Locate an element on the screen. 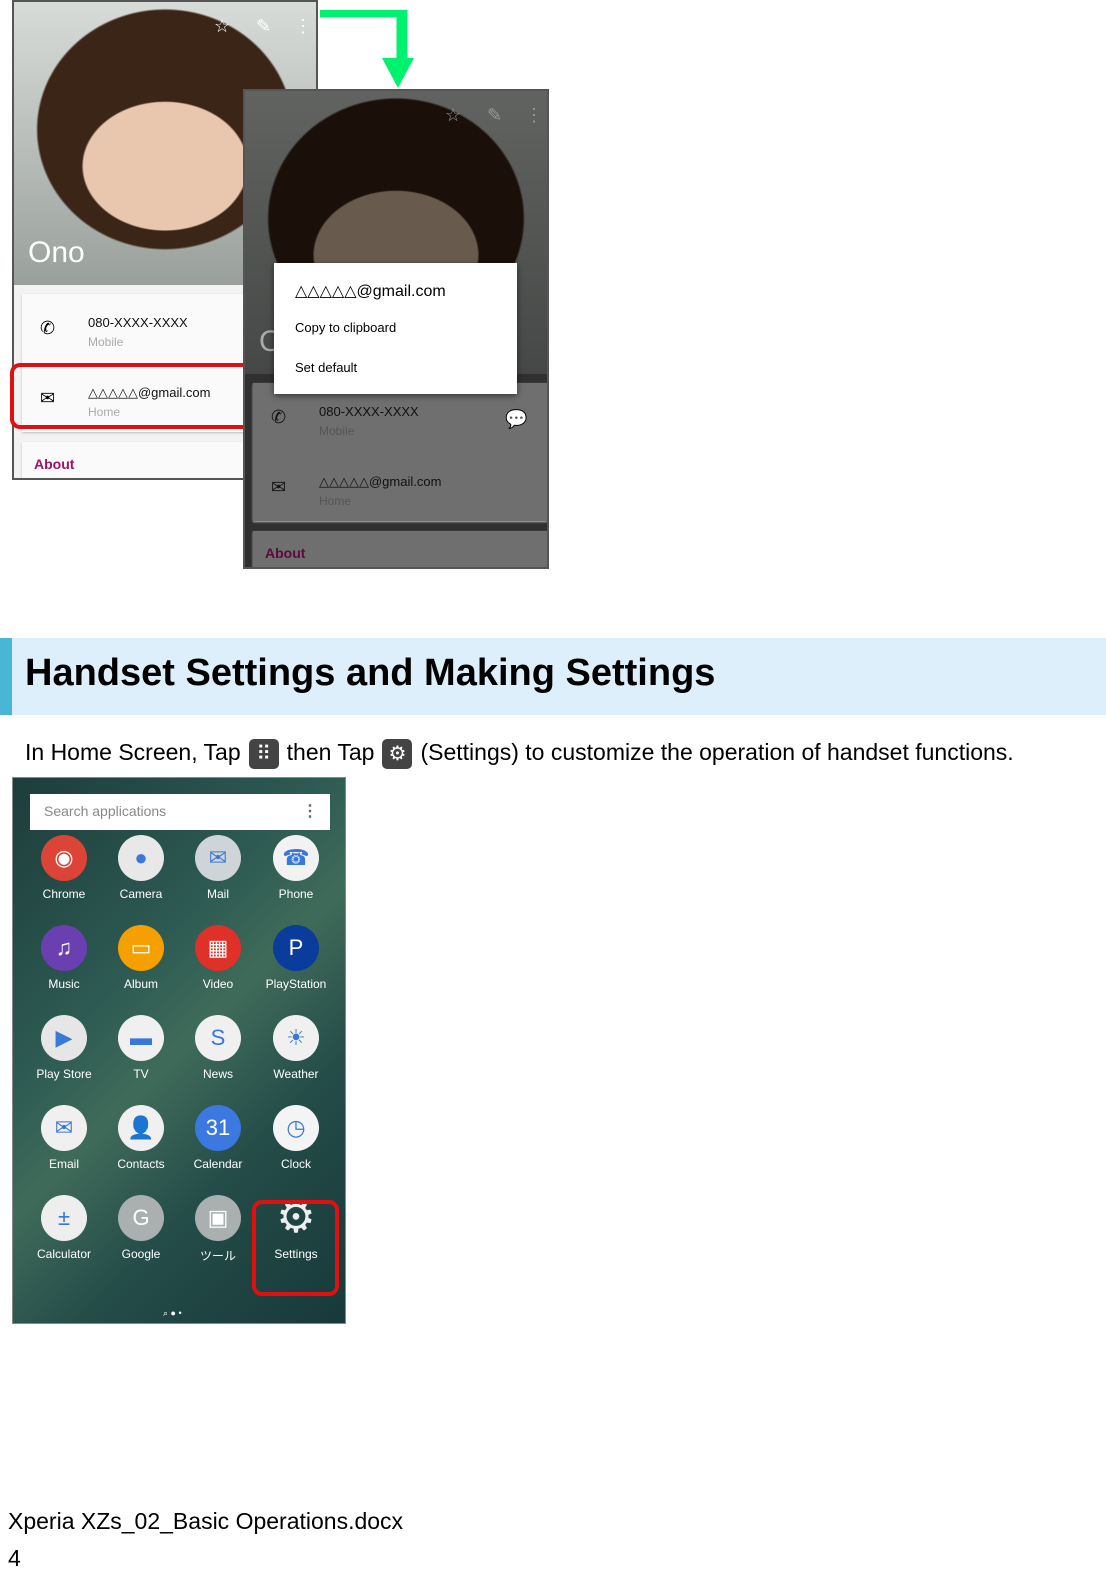  app-label: Calendar is located at coordinates (218, 1164).